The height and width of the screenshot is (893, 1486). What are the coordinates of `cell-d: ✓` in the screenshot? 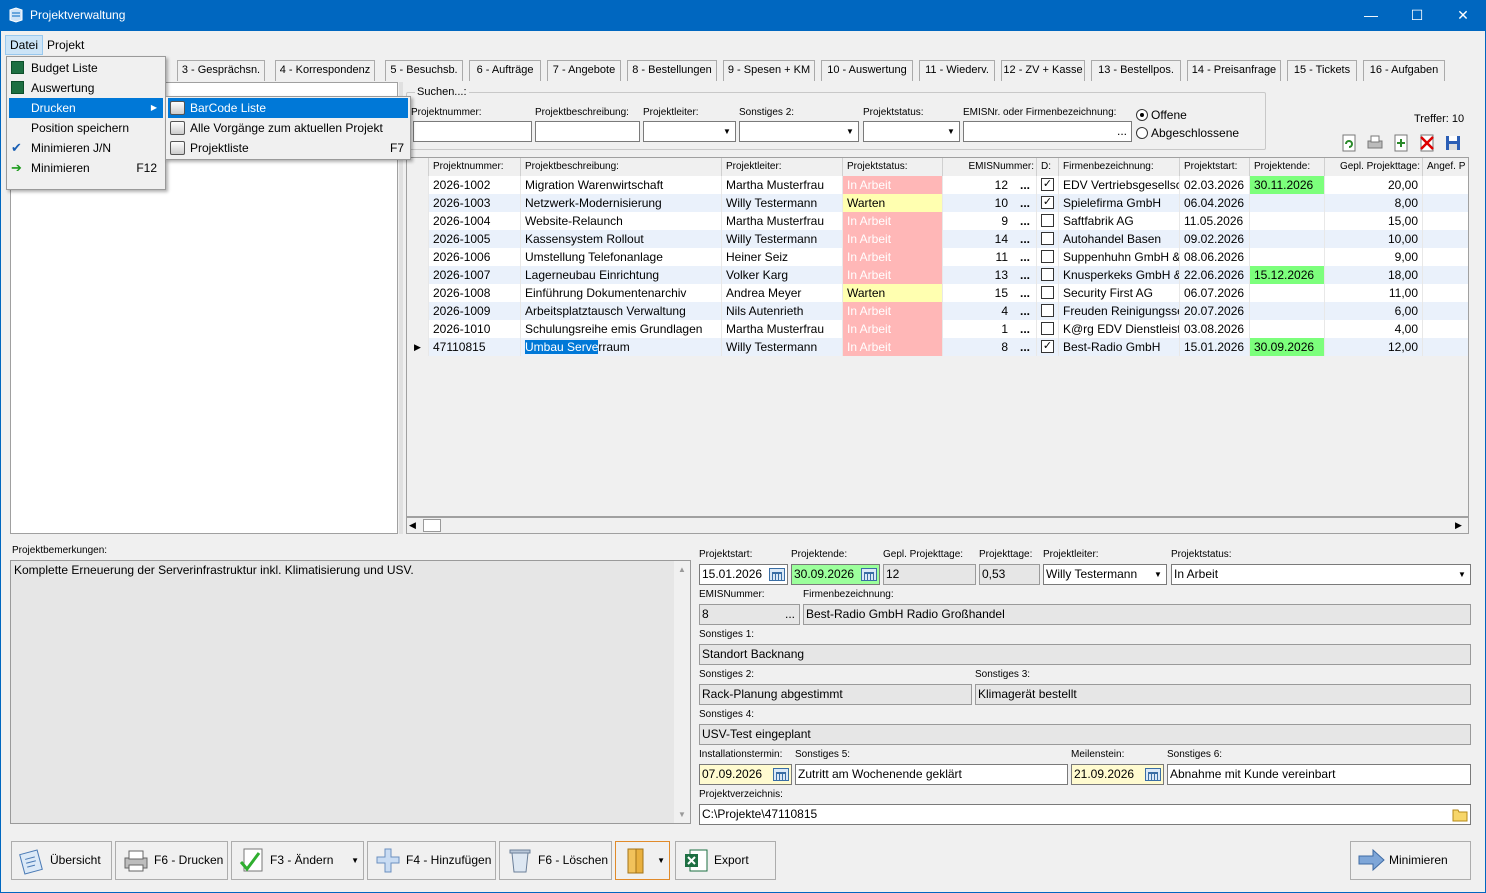 It's located at (1048, 185).